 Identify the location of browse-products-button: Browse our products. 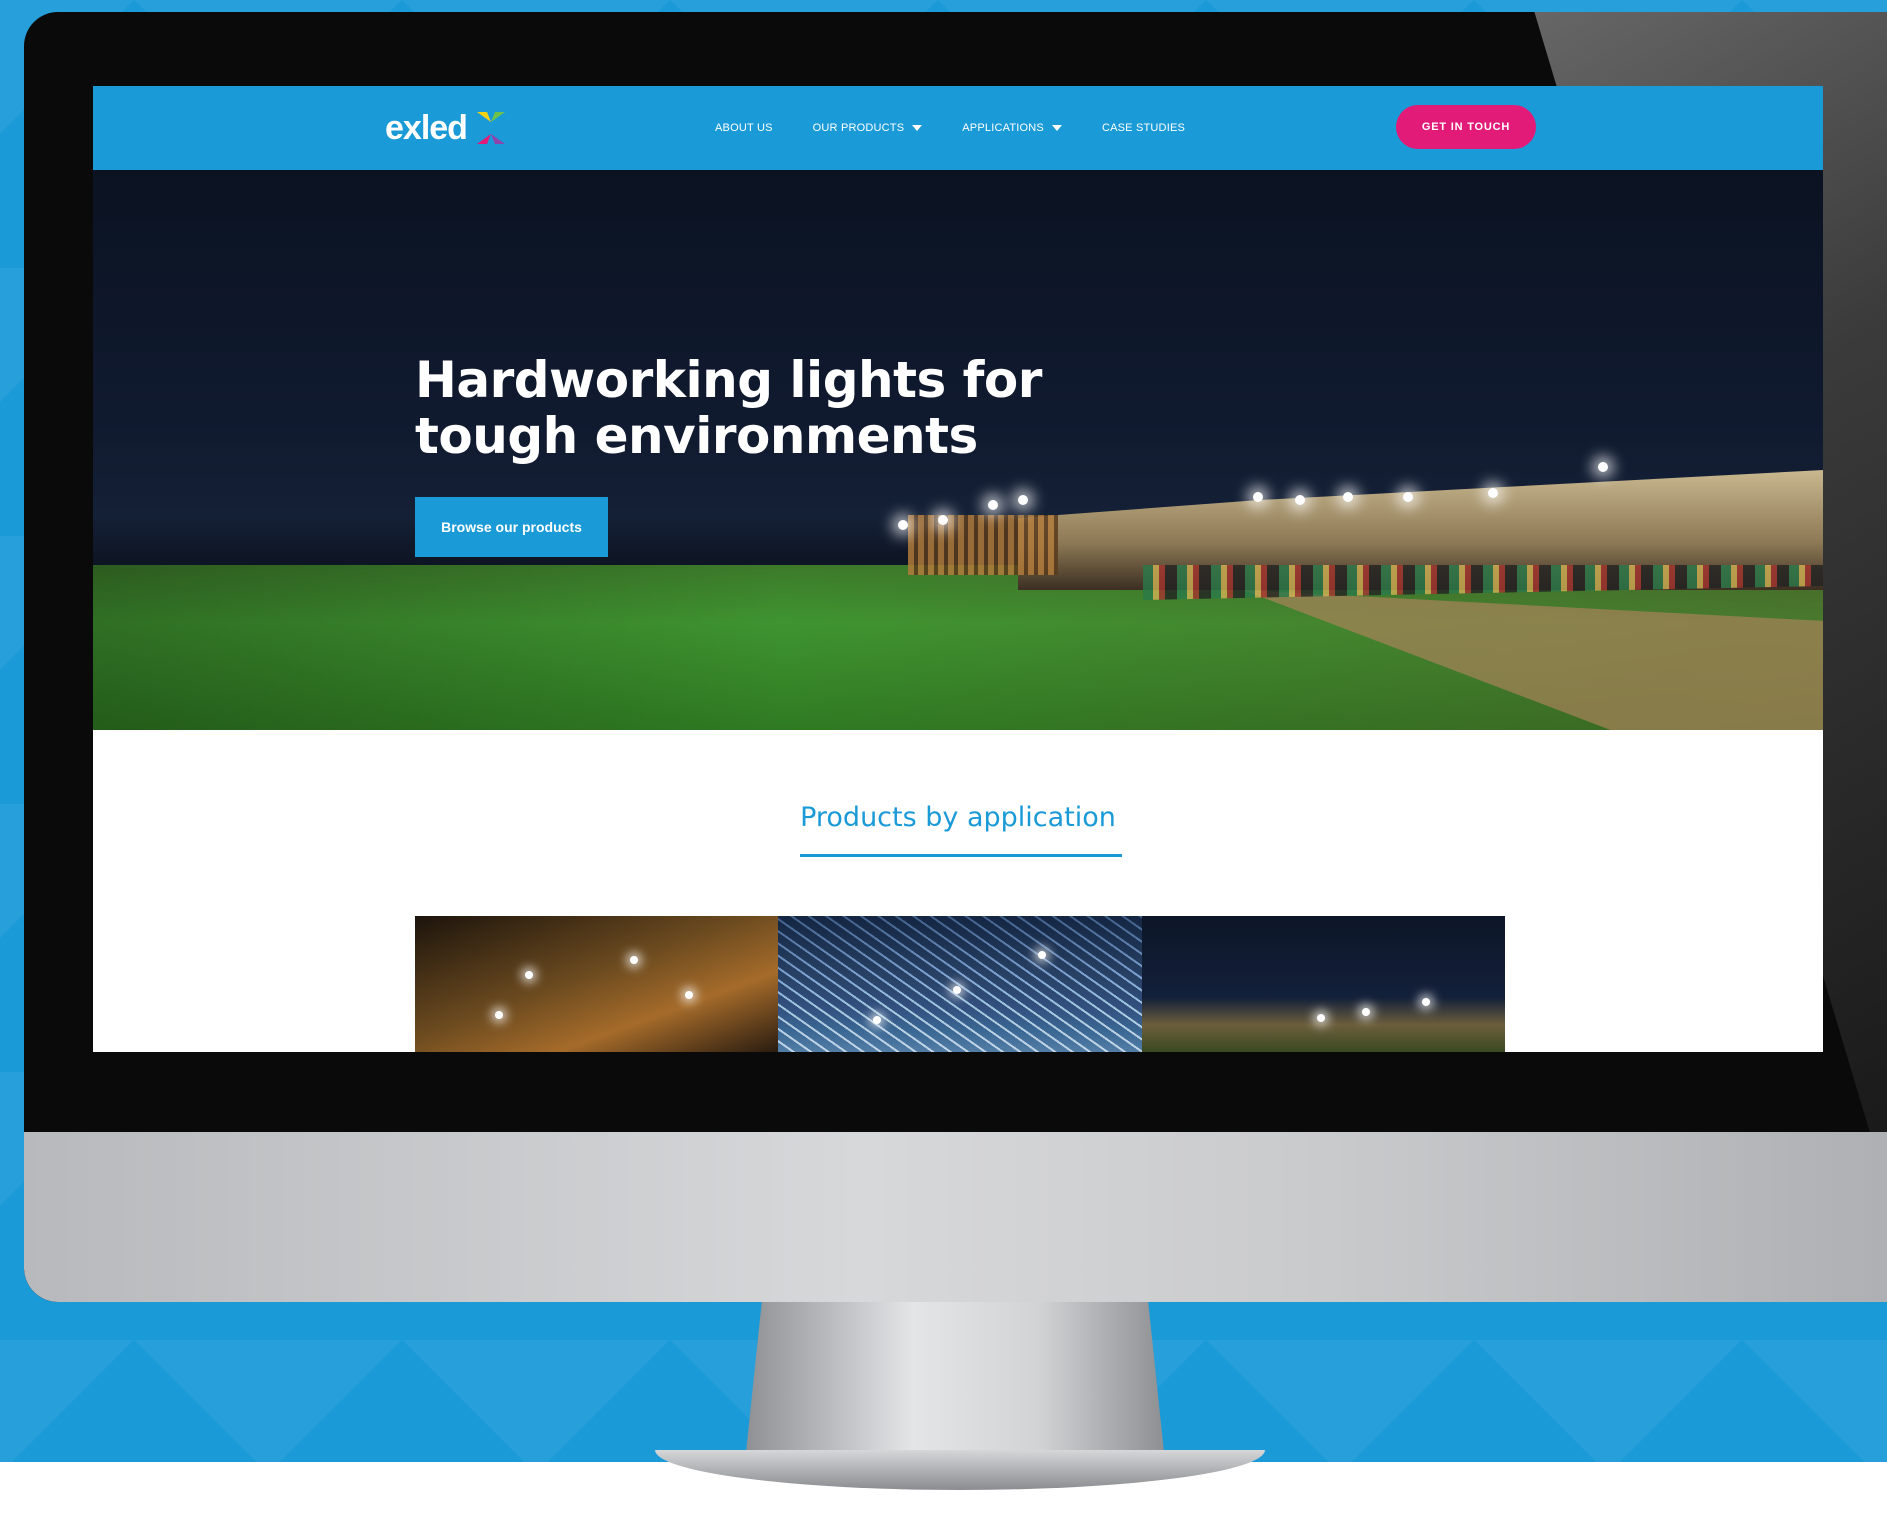
(511, 527).